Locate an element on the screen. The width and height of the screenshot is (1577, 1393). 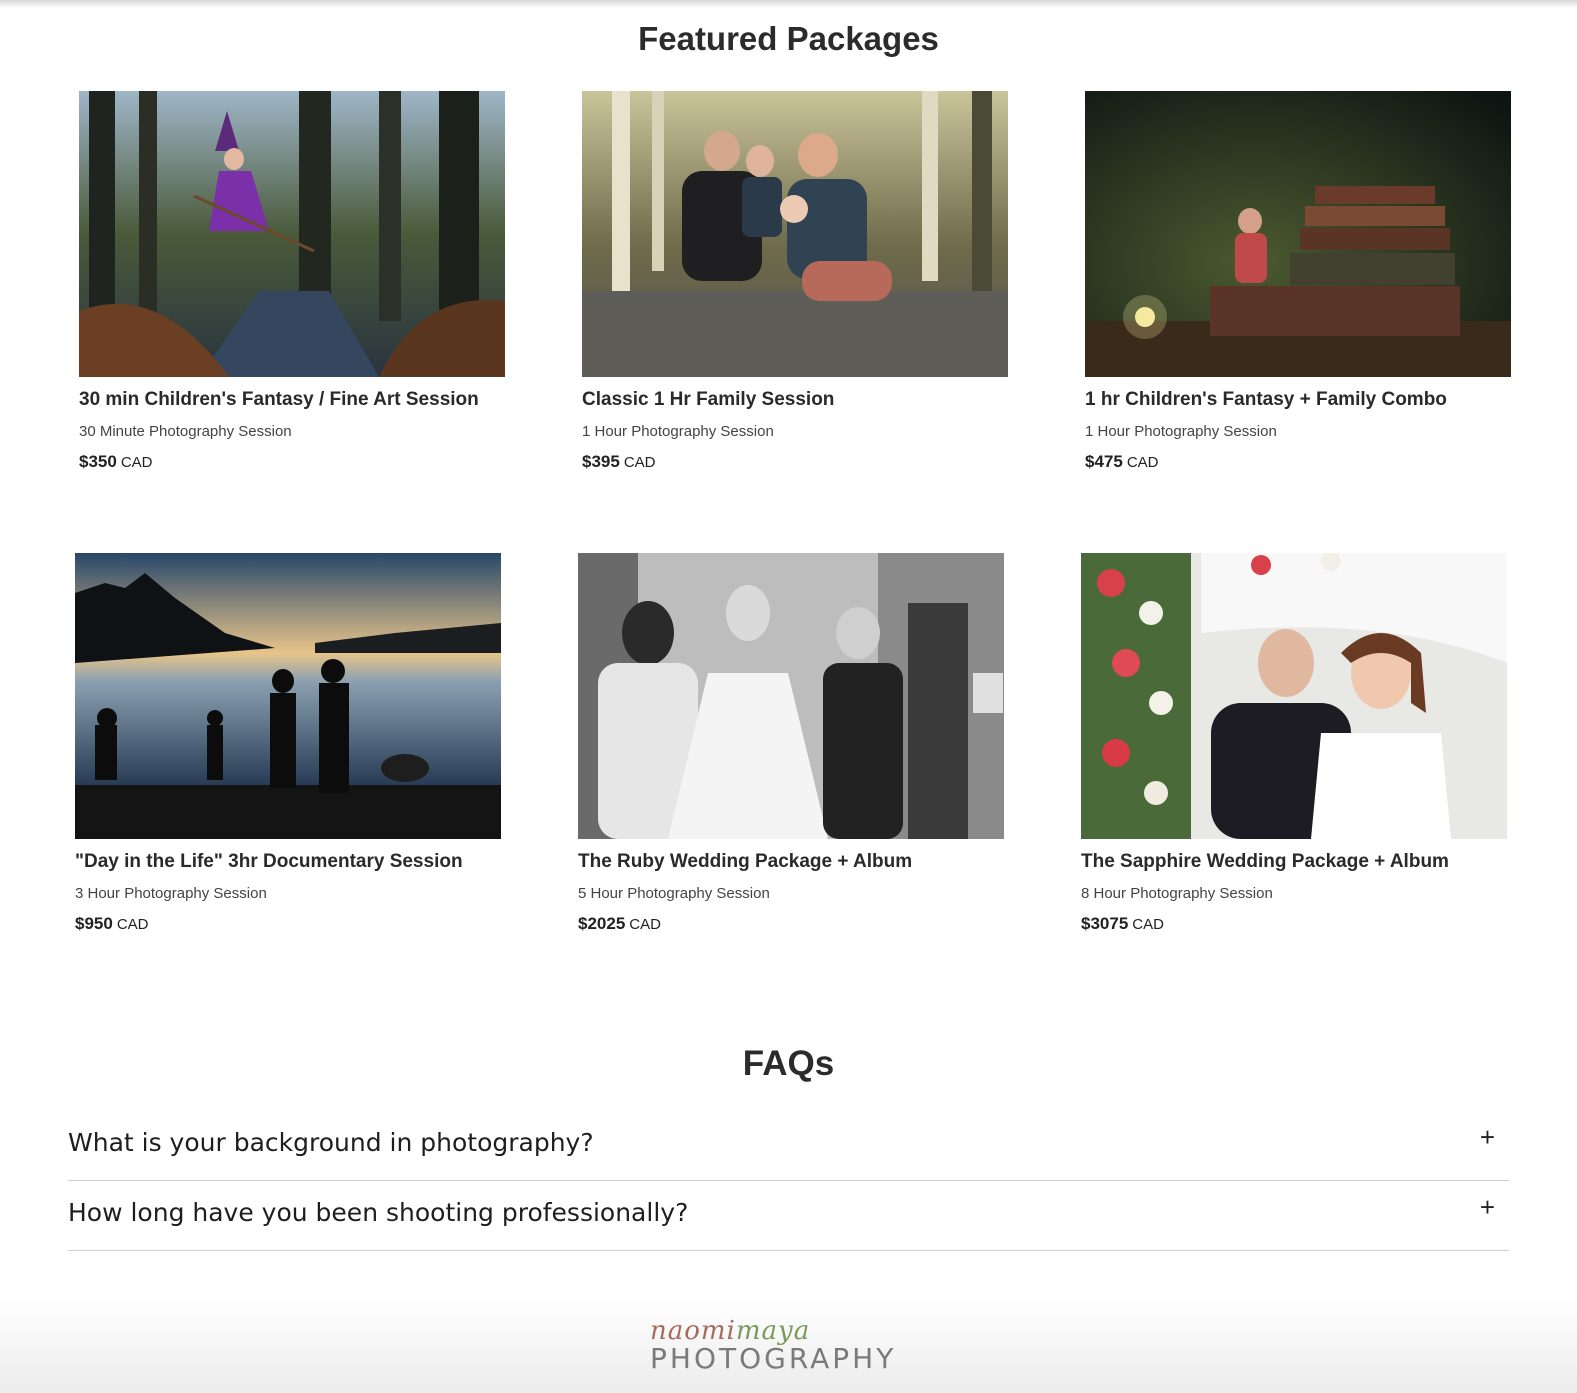
top-shadow is located at coordinates (788, 4).